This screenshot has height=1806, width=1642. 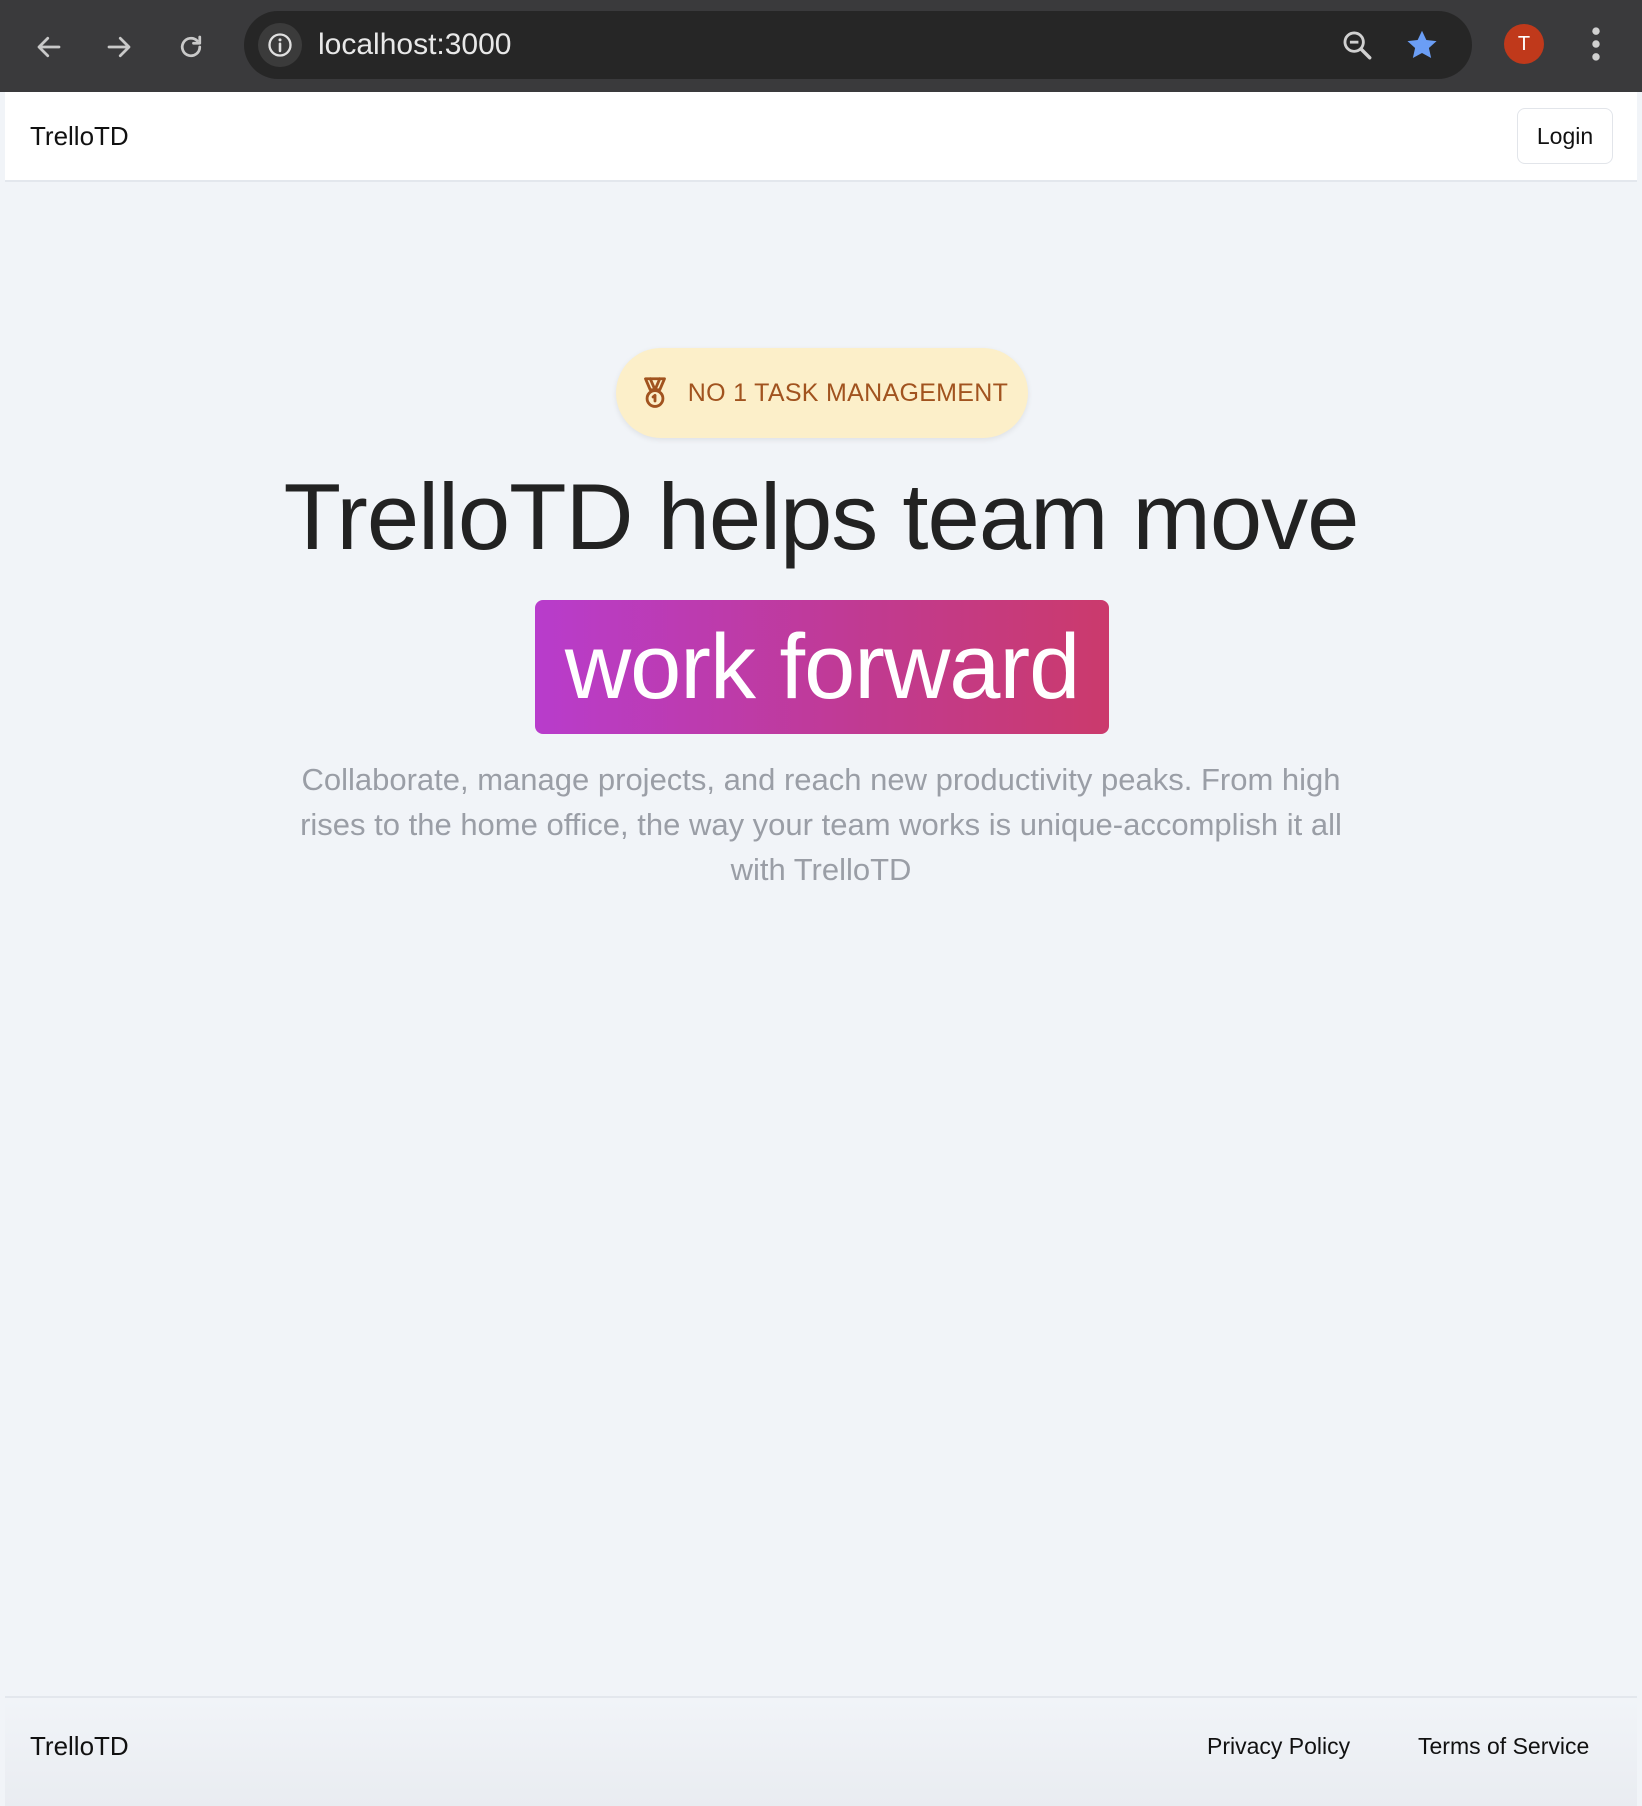 I want to click on reload-button, so click(x=191, y=47).